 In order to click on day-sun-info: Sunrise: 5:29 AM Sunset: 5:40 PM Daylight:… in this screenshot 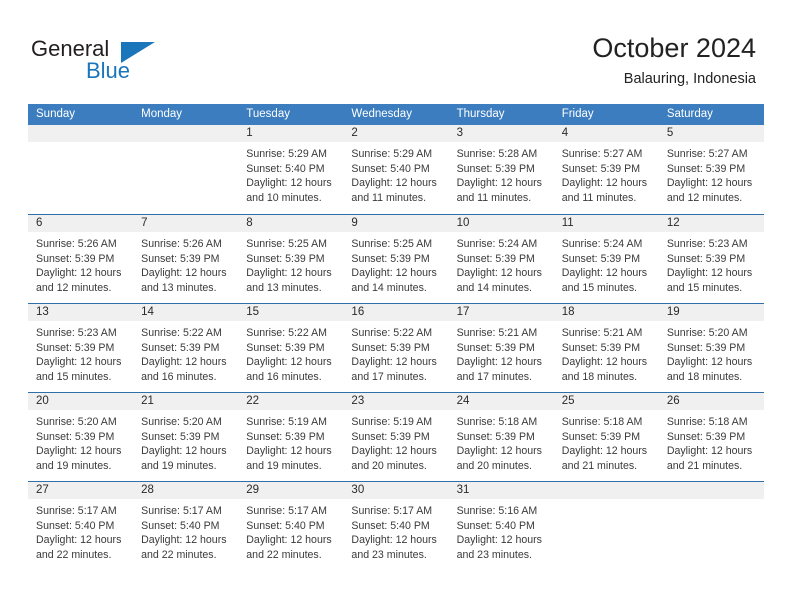, I will do `click(290, 173)`.